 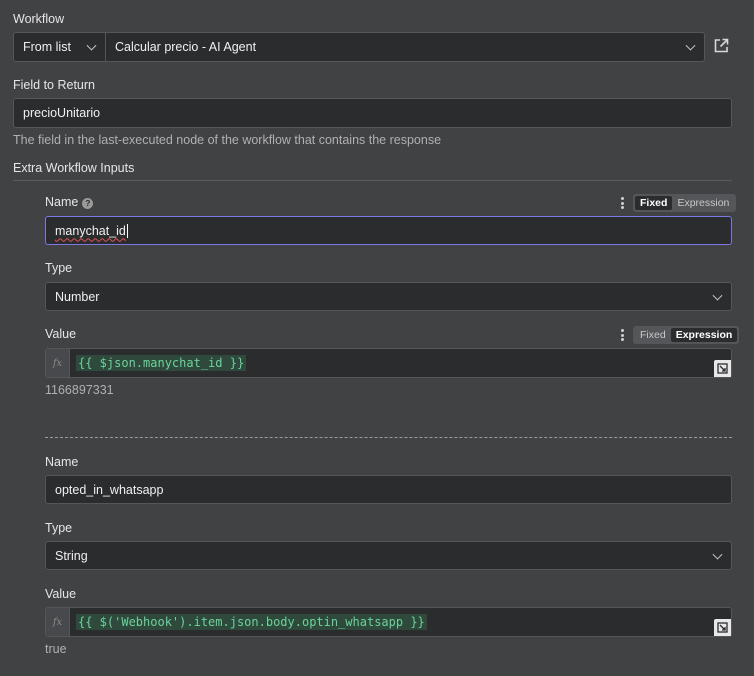 I want to click on input-1-type-select: Number, so click(x=388, y=296).